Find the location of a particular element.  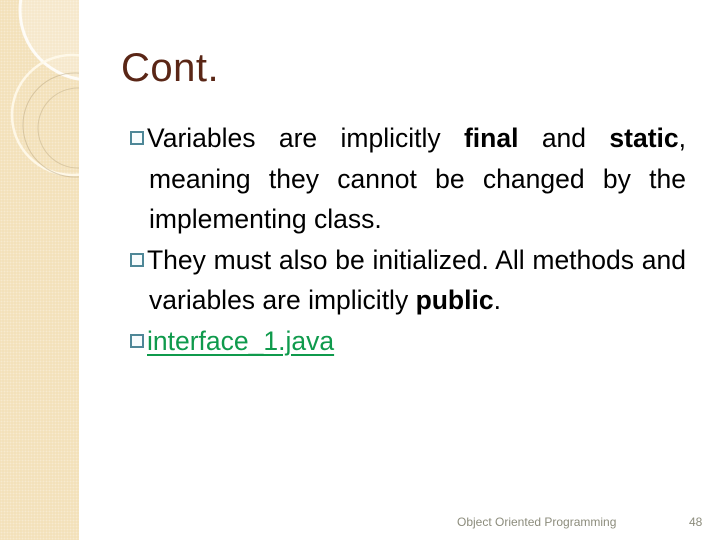

keyword-final: final is located at coordinates (491, 138).